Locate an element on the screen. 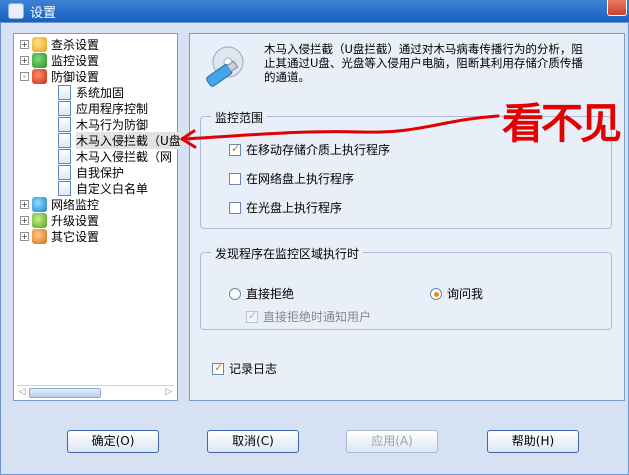 This screenshot has height=475, width=629. scroll-thumb is located at coordinates (65, 393).